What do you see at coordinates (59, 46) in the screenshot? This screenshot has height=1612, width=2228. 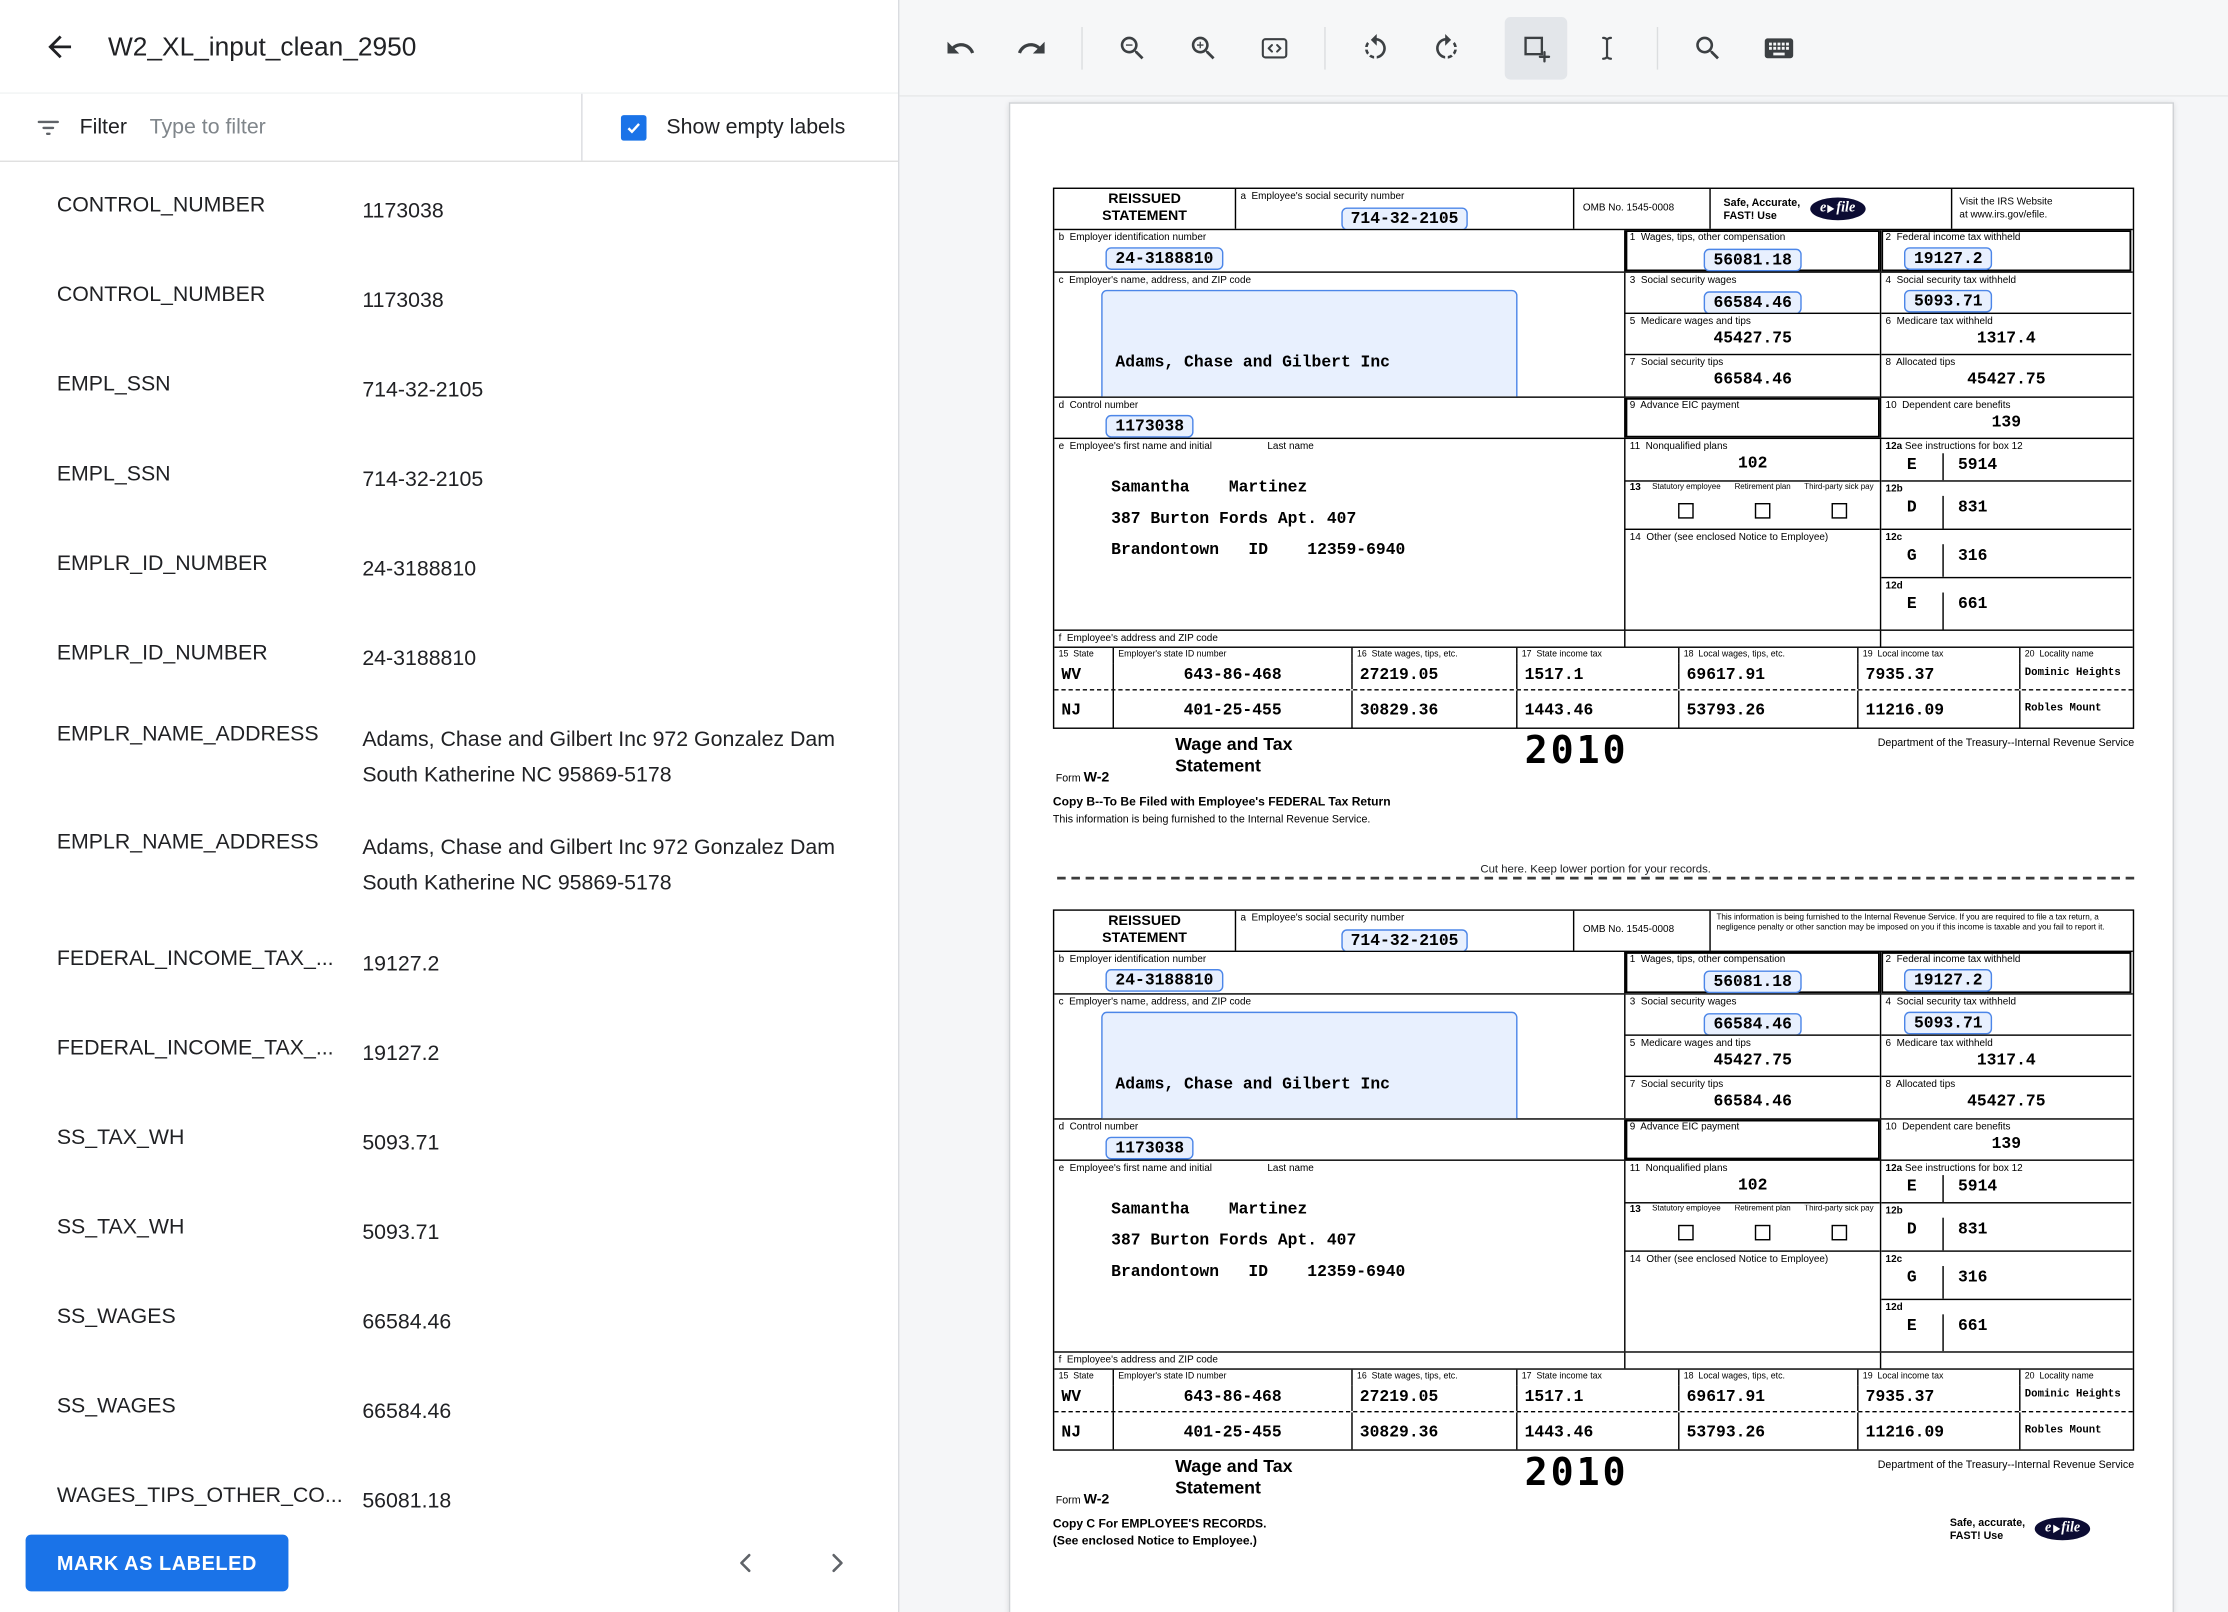 I see `back-button` at bounding box center [59, 46].